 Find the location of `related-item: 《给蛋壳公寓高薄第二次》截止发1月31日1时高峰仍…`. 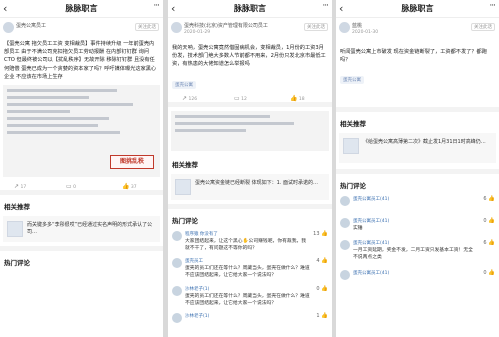

related-item: 《给蛋壳公寓高薄第二次》截止发1月31日1时高峰仍… is located at coordinates (417, 148).